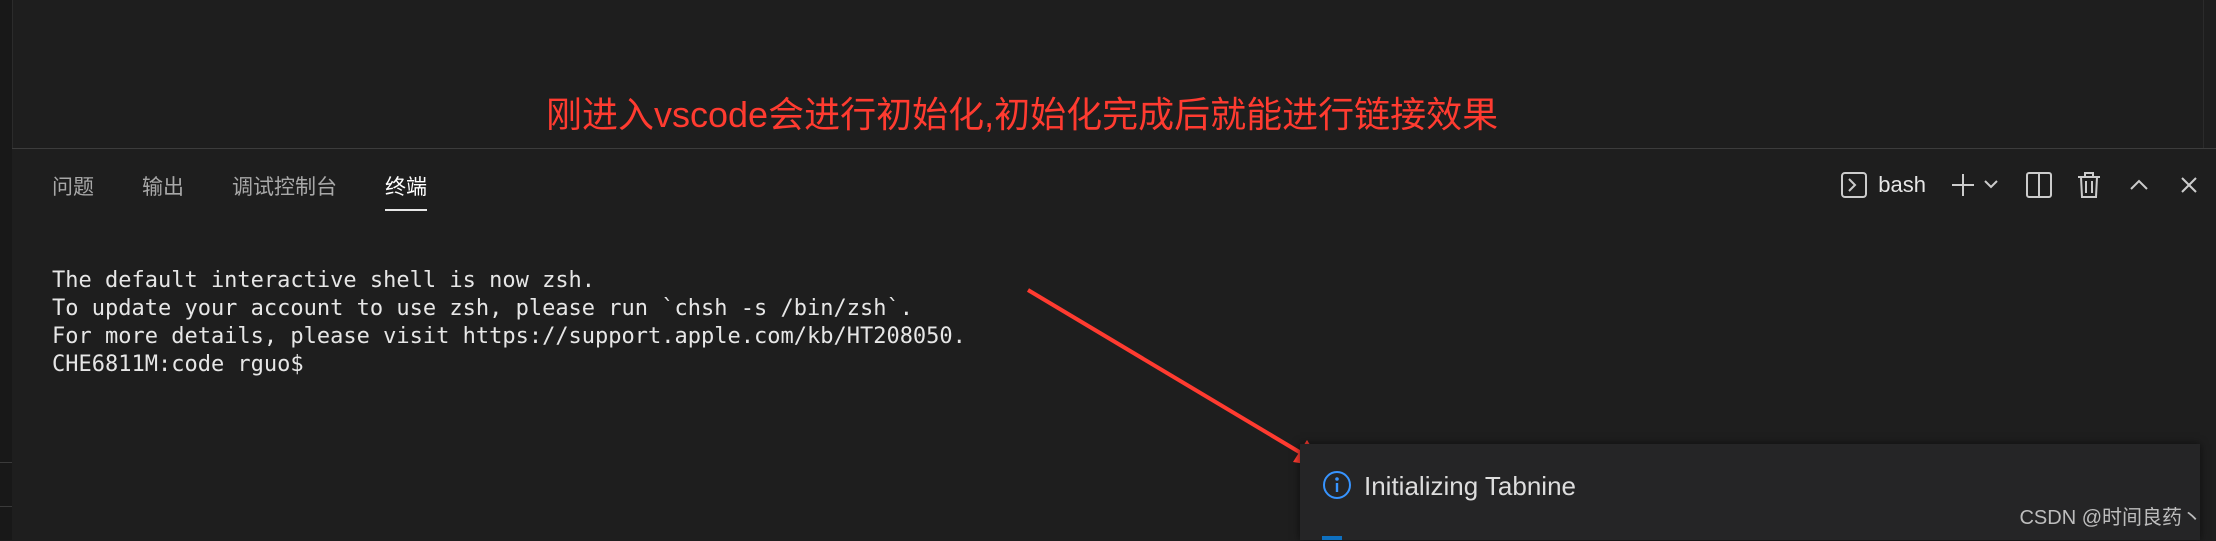 The height and width of the screenshot is (541, 2216). I want to click on terminal-prompt: CHE6811M:code rguo$, so click(509, 365).